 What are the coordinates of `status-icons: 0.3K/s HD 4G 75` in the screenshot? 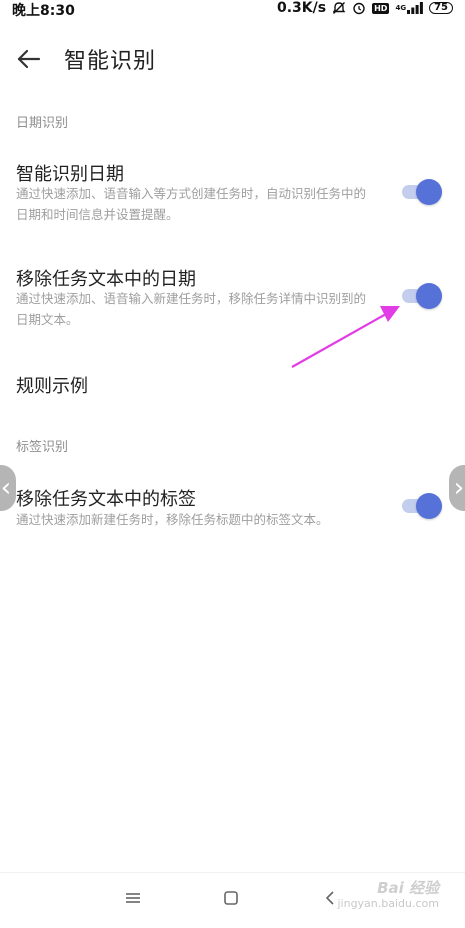 It's located at (365, 8).